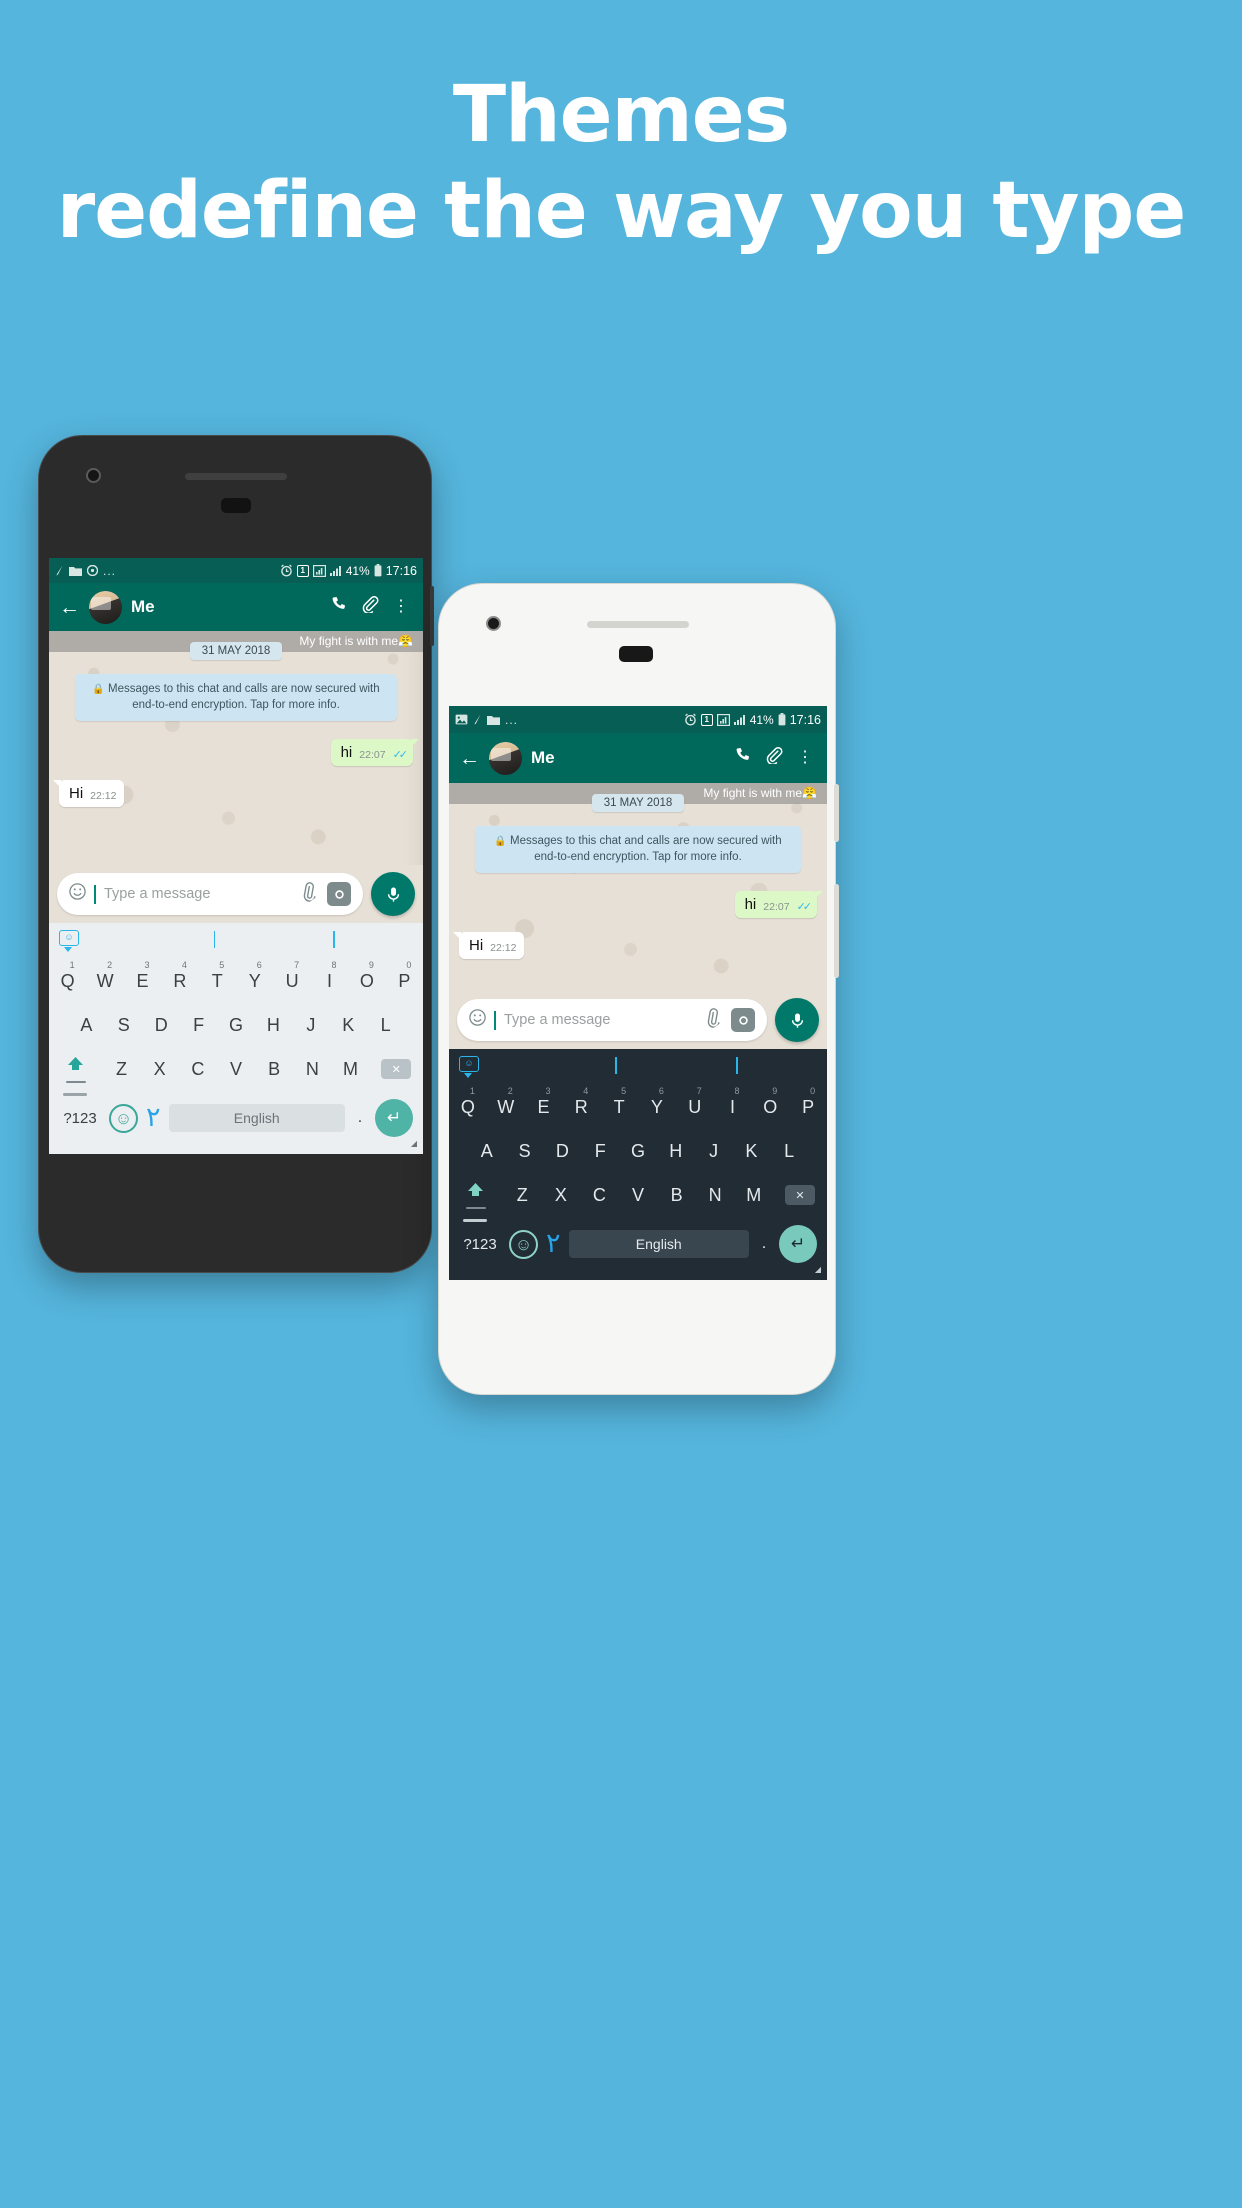 This screenshot has width=1242, height=2208. I want to click on key-h: H, so click(676, 1151).